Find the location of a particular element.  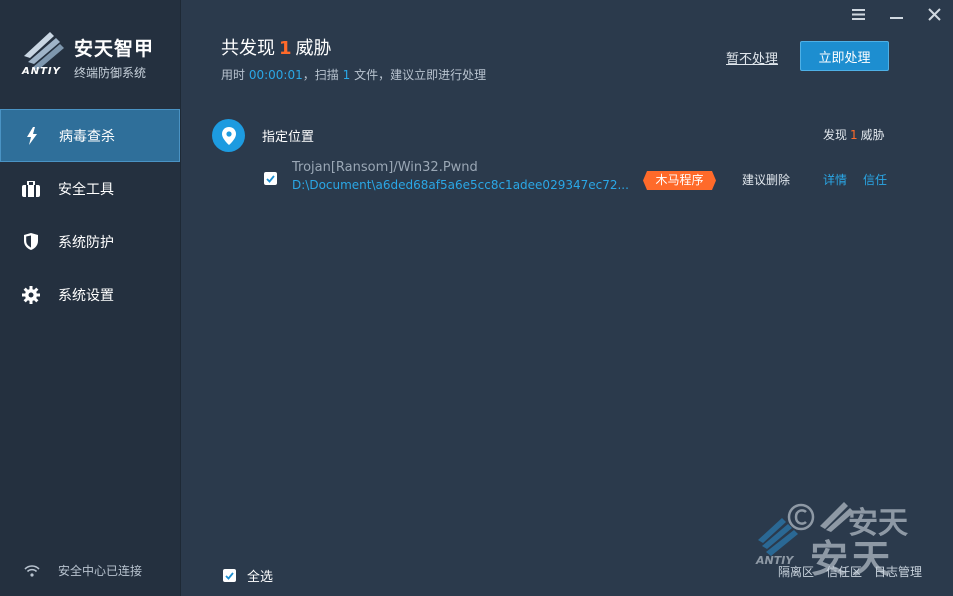

minimize-icon is located at coordinates (896, 18).